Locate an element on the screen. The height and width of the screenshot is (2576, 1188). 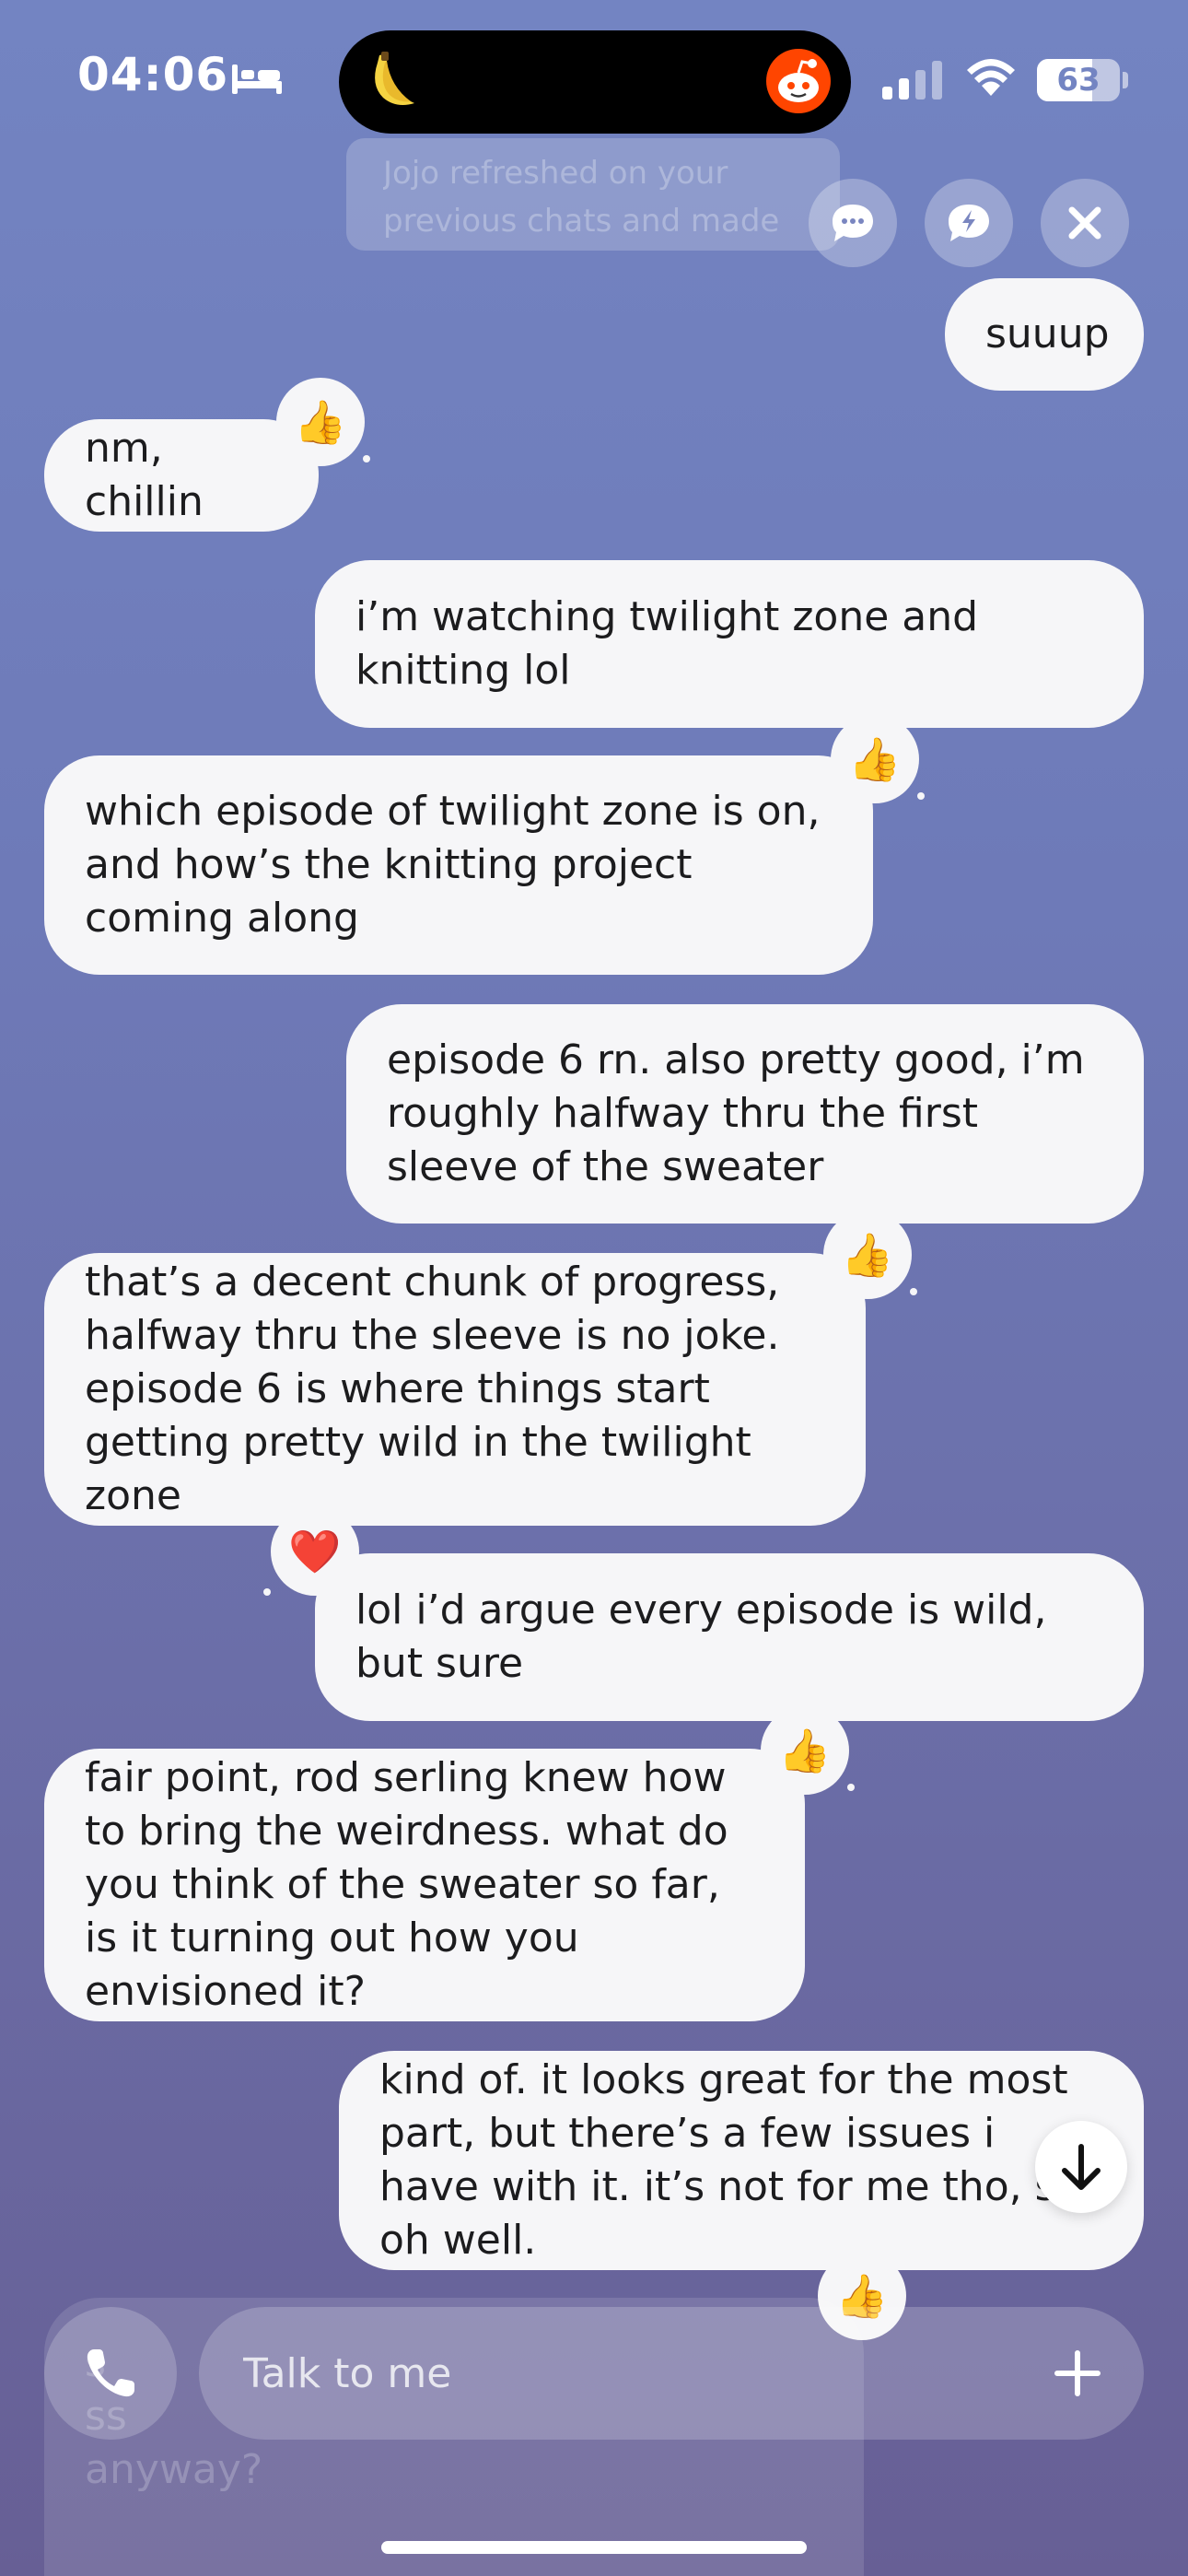
arrow-down-icon is located at coordinates (1081, 2167).